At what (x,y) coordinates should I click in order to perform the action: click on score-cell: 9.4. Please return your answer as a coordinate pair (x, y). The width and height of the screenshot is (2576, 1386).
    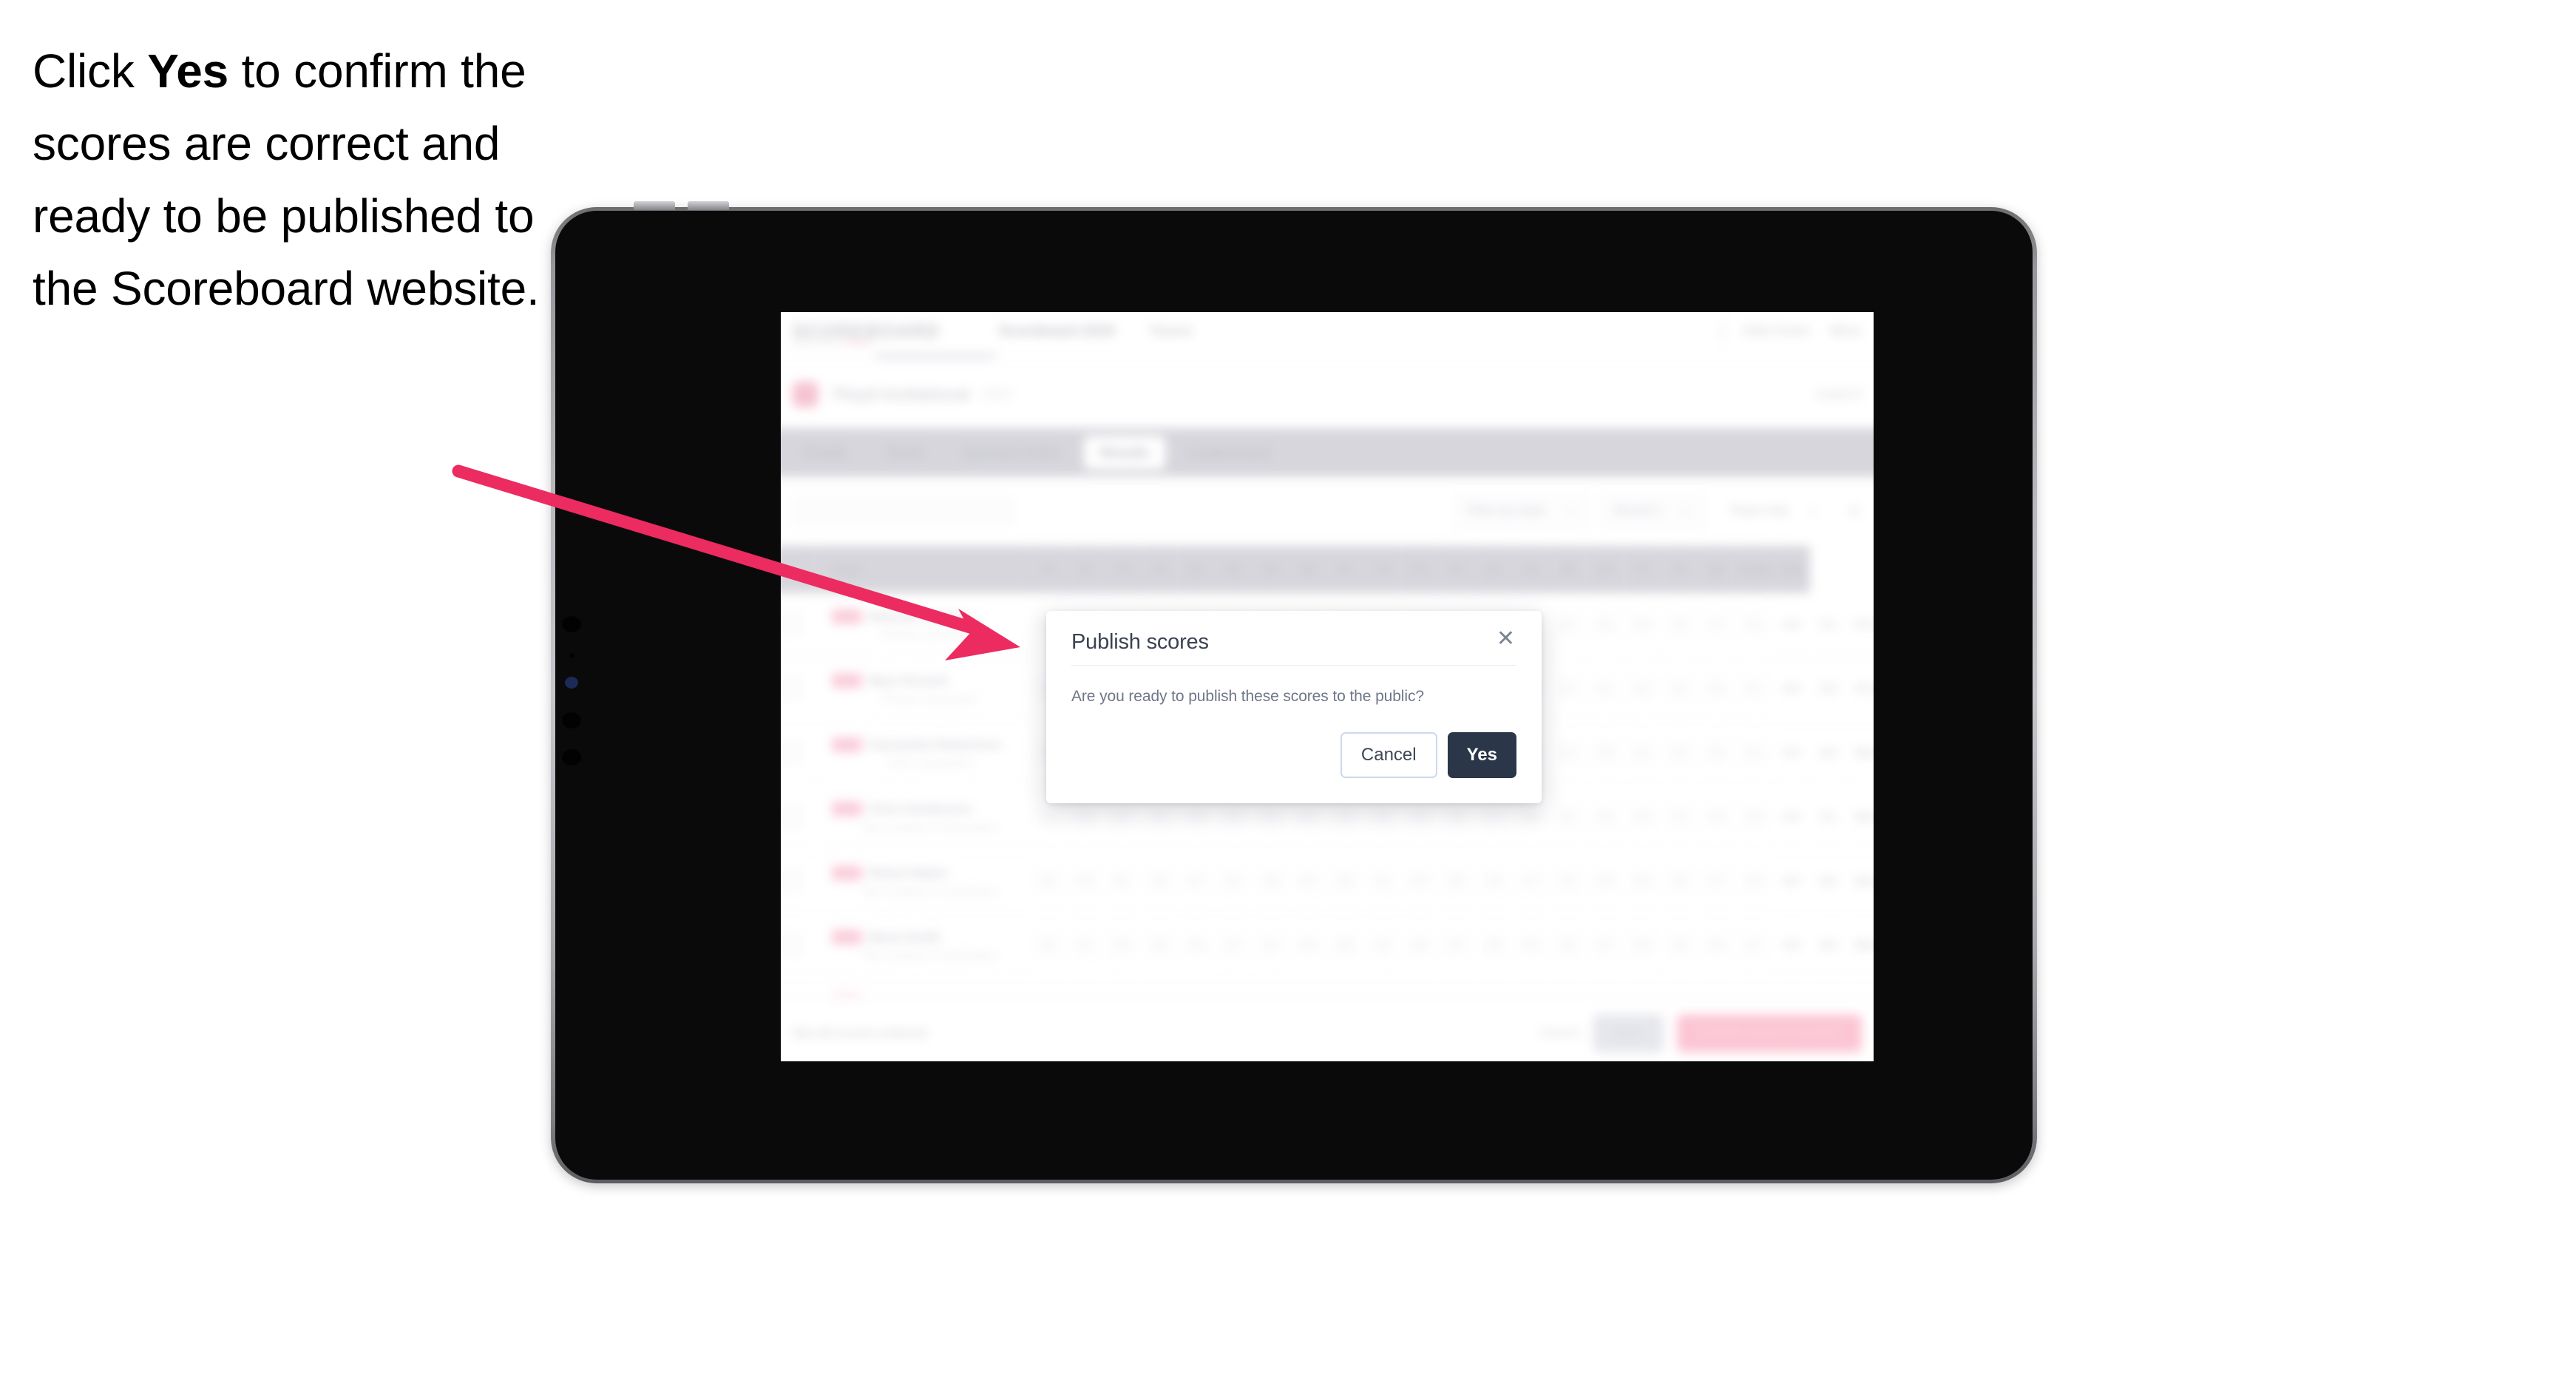
    Looking at the image, I should click on (1680, 624).